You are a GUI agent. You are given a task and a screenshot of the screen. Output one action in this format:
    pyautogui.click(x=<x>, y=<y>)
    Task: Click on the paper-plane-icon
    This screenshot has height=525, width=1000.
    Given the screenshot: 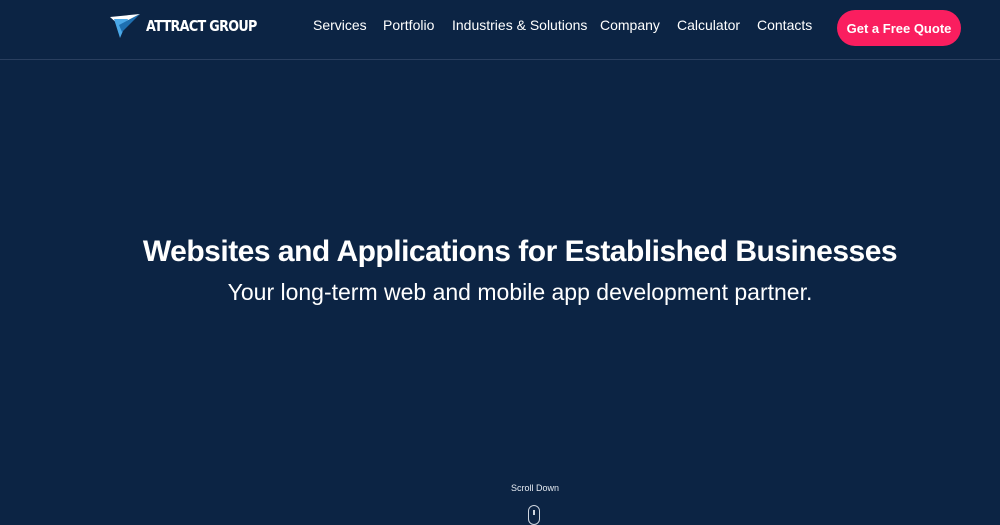 What is the action you would take?
    pyautogui.click(x=125, y=26)
    